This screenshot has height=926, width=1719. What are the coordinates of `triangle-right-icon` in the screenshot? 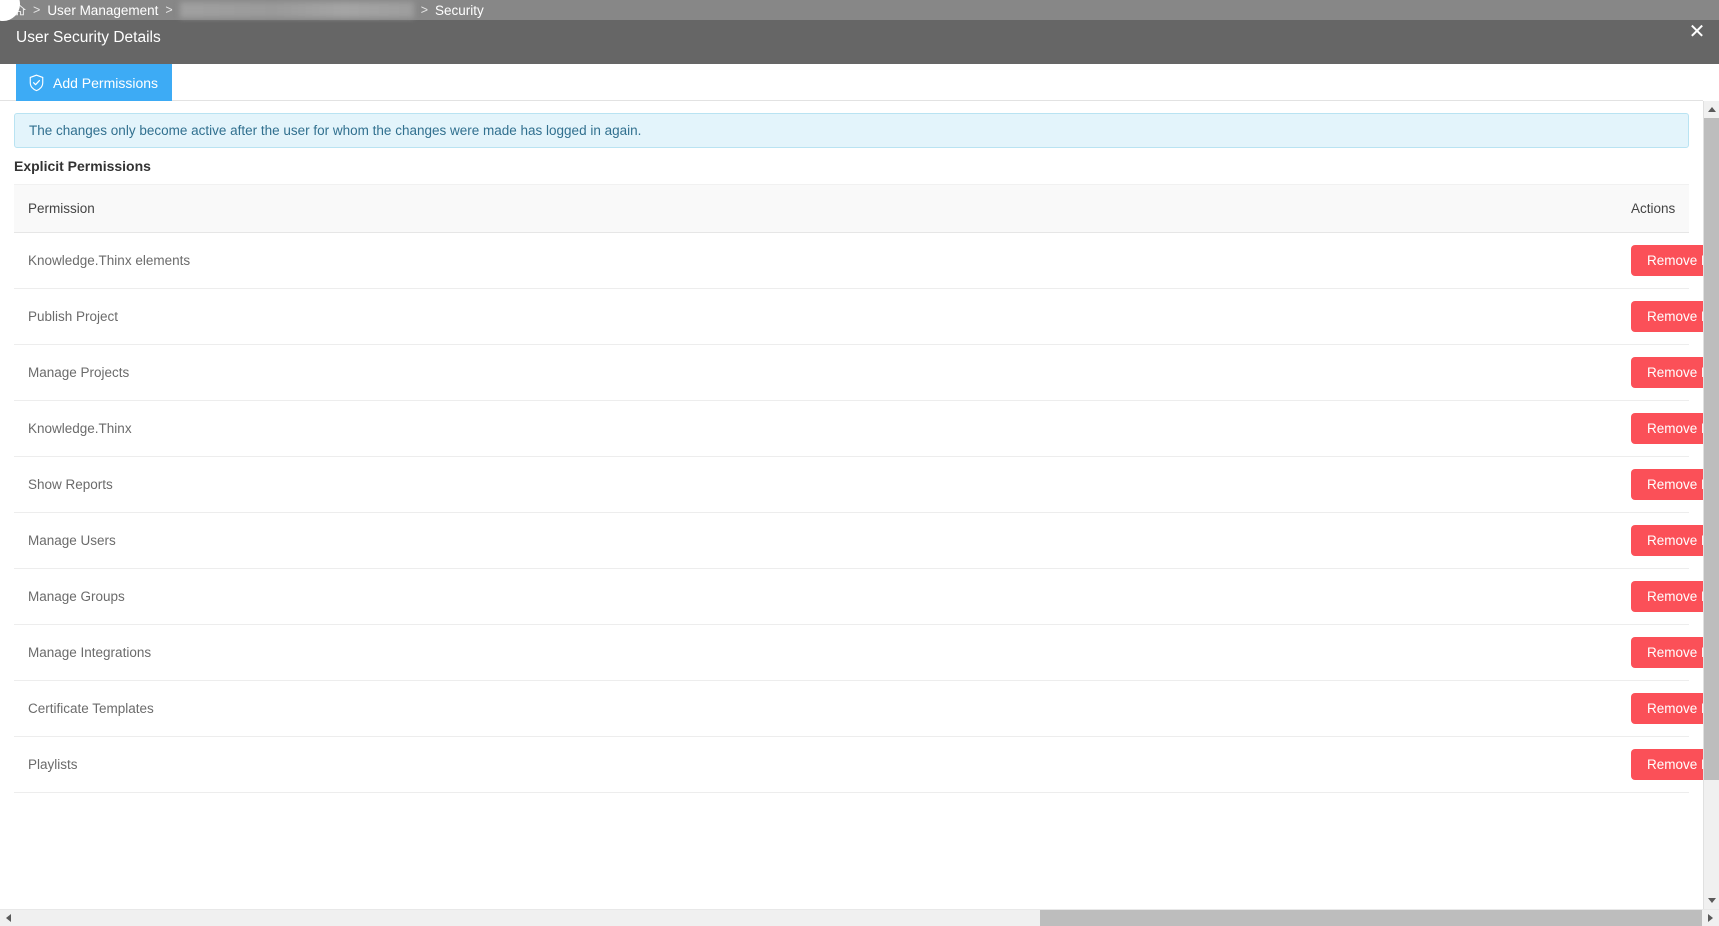 It's located at (1710, 918).